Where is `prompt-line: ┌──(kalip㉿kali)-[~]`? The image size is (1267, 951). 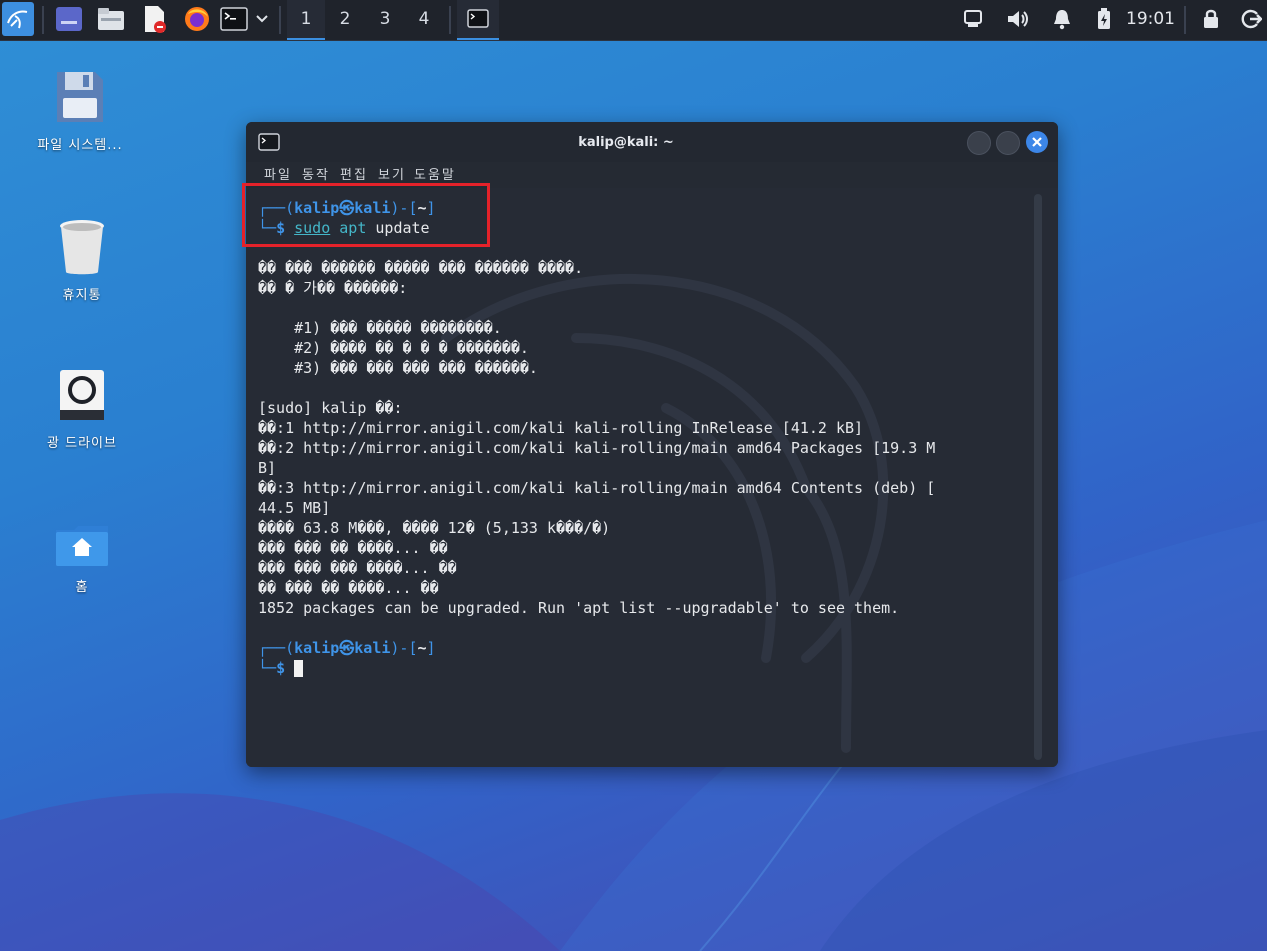
prompt-line: ┌──(kalip㉿kali)-[~] is located at coordinates (347, 648).